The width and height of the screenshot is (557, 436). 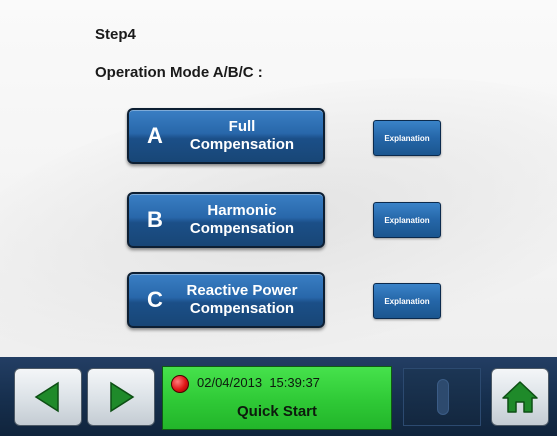 I want to click on operation-mode-title: Operation Mode A/B/C :, so click(x=179, y=72).